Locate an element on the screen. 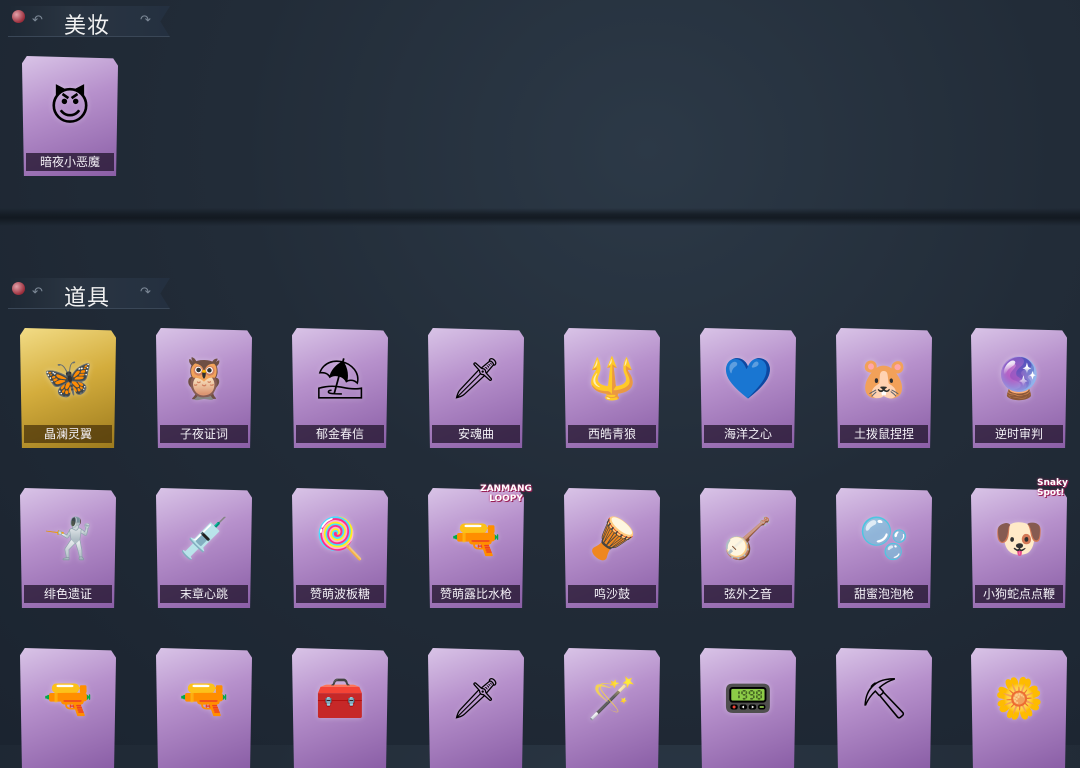 Image resolution: width=1080 pixels, height=768 pixels. section-title-props: 道具 is located at coordinates (87, 298).